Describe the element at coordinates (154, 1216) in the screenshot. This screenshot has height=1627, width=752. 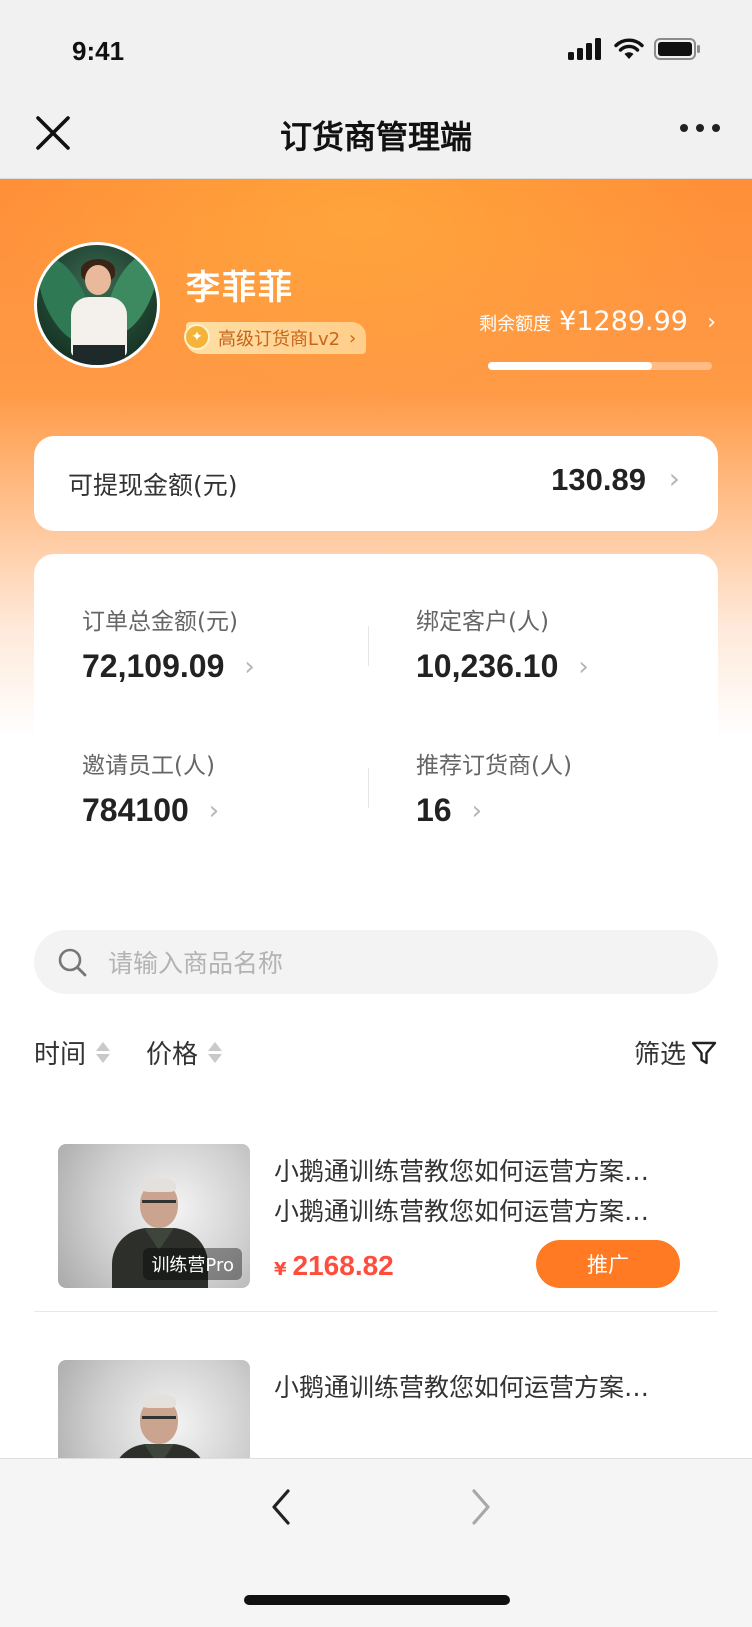
I see `product-image: 训练营Pro` at that location.